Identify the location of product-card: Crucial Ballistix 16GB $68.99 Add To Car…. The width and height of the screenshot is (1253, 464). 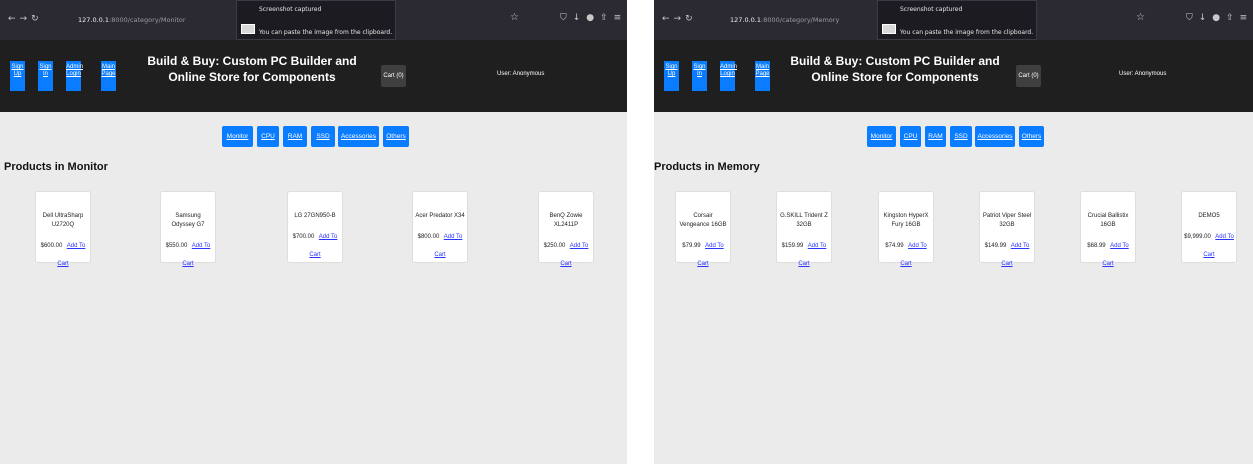
(1108, 229).